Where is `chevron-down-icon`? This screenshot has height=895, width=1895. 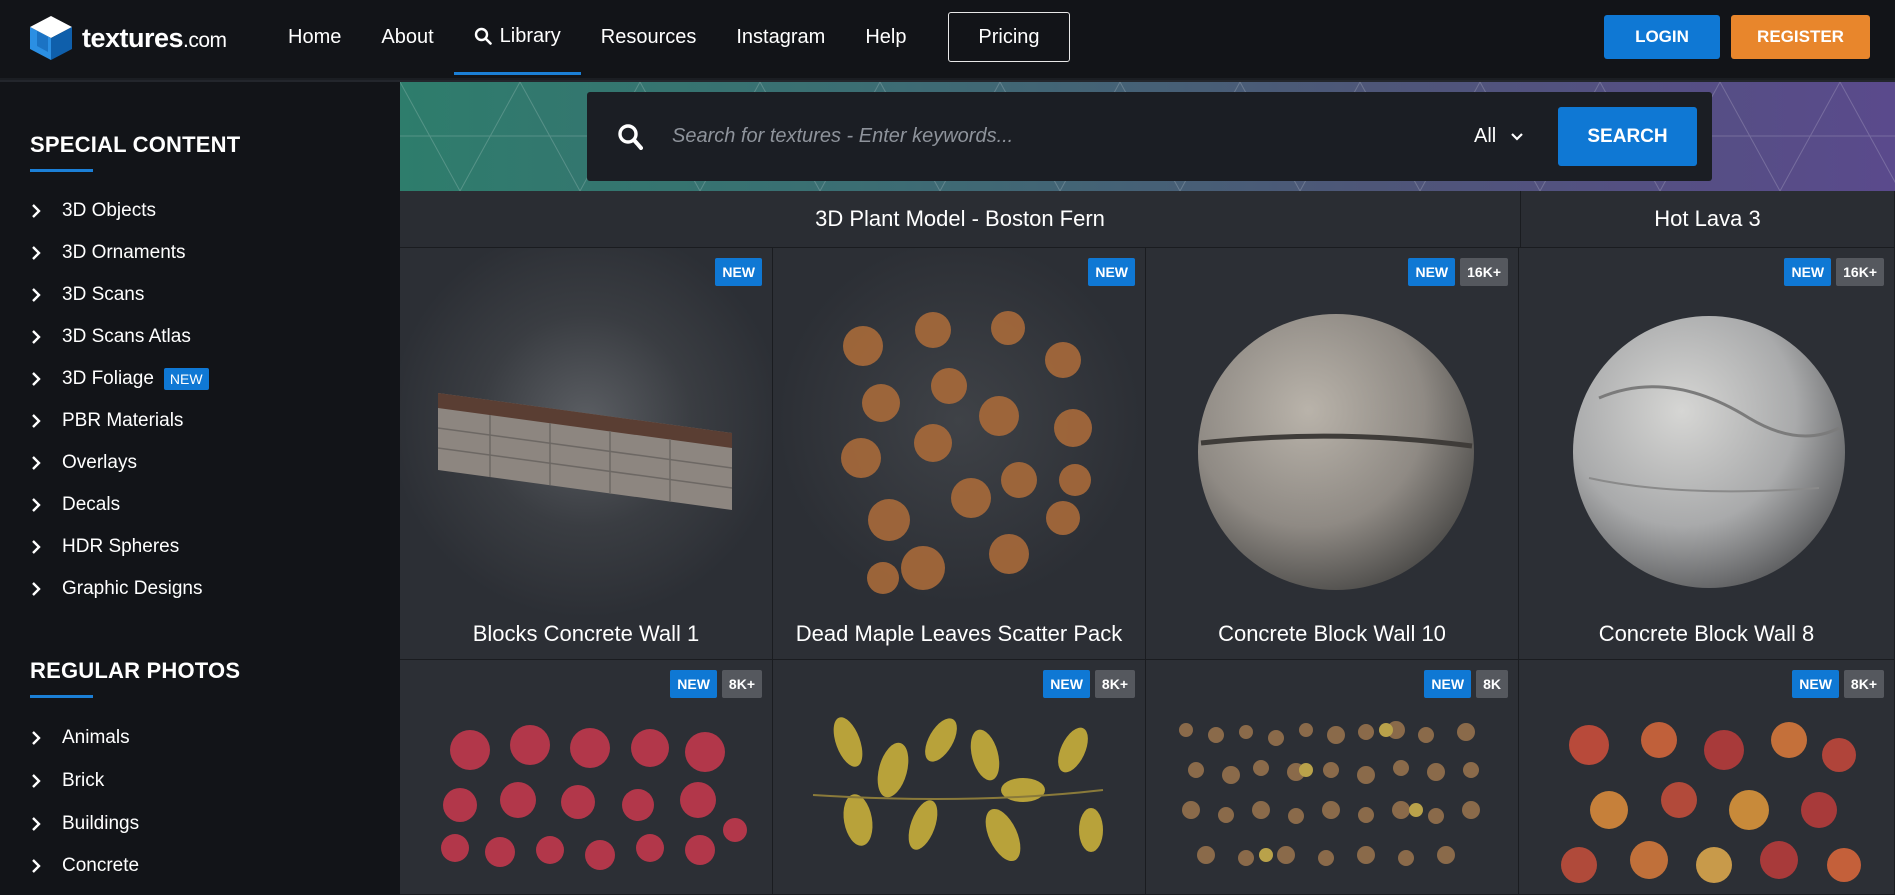 chevron-down-icon is located at coordinates (1517, 136).